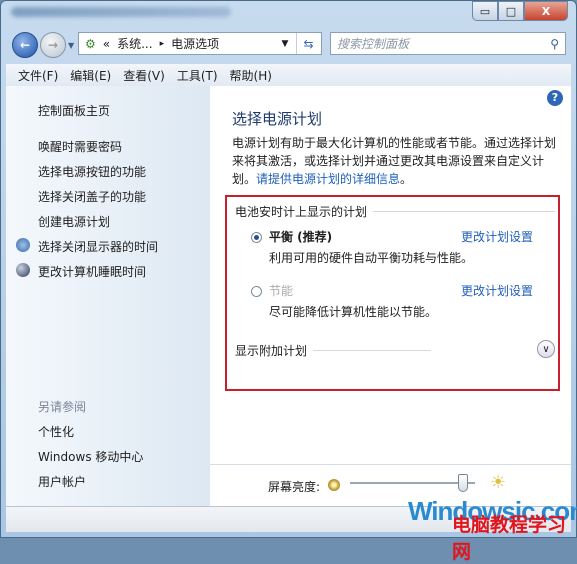  Describe the element at coordinates (251, 75) in the screenshot. I see `menu-help: 帮助(H)` at that location.